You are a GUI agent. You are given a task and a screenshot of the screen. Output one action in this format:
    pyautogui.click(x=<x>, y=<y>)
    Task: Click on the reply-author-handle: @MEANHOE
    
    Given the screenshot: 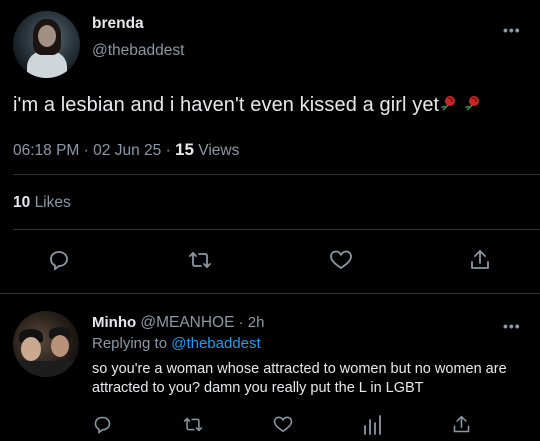 What is the action you would take?
    pyautogui.click(x=187, y=322)
    